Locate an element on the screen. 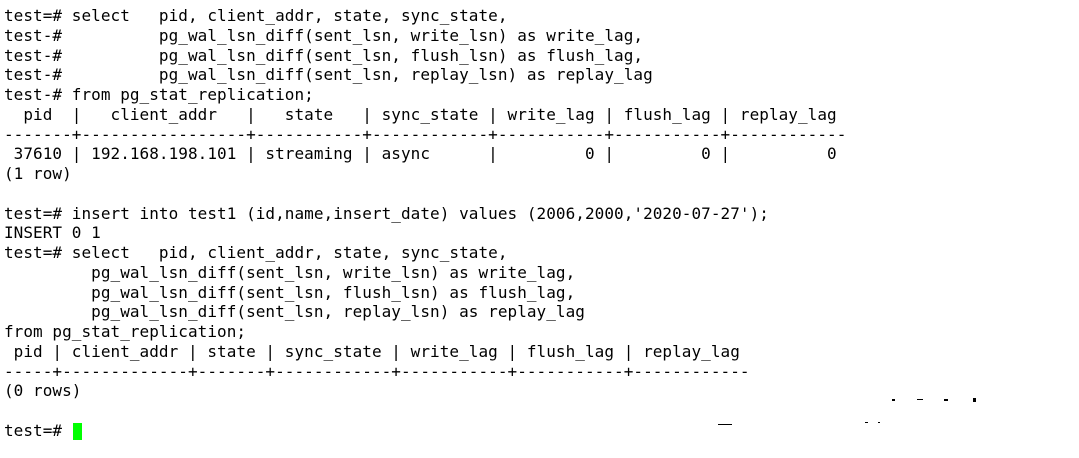 This screenshot has width=1079, height=458. cursor-block is located at coordinates (77, 432).